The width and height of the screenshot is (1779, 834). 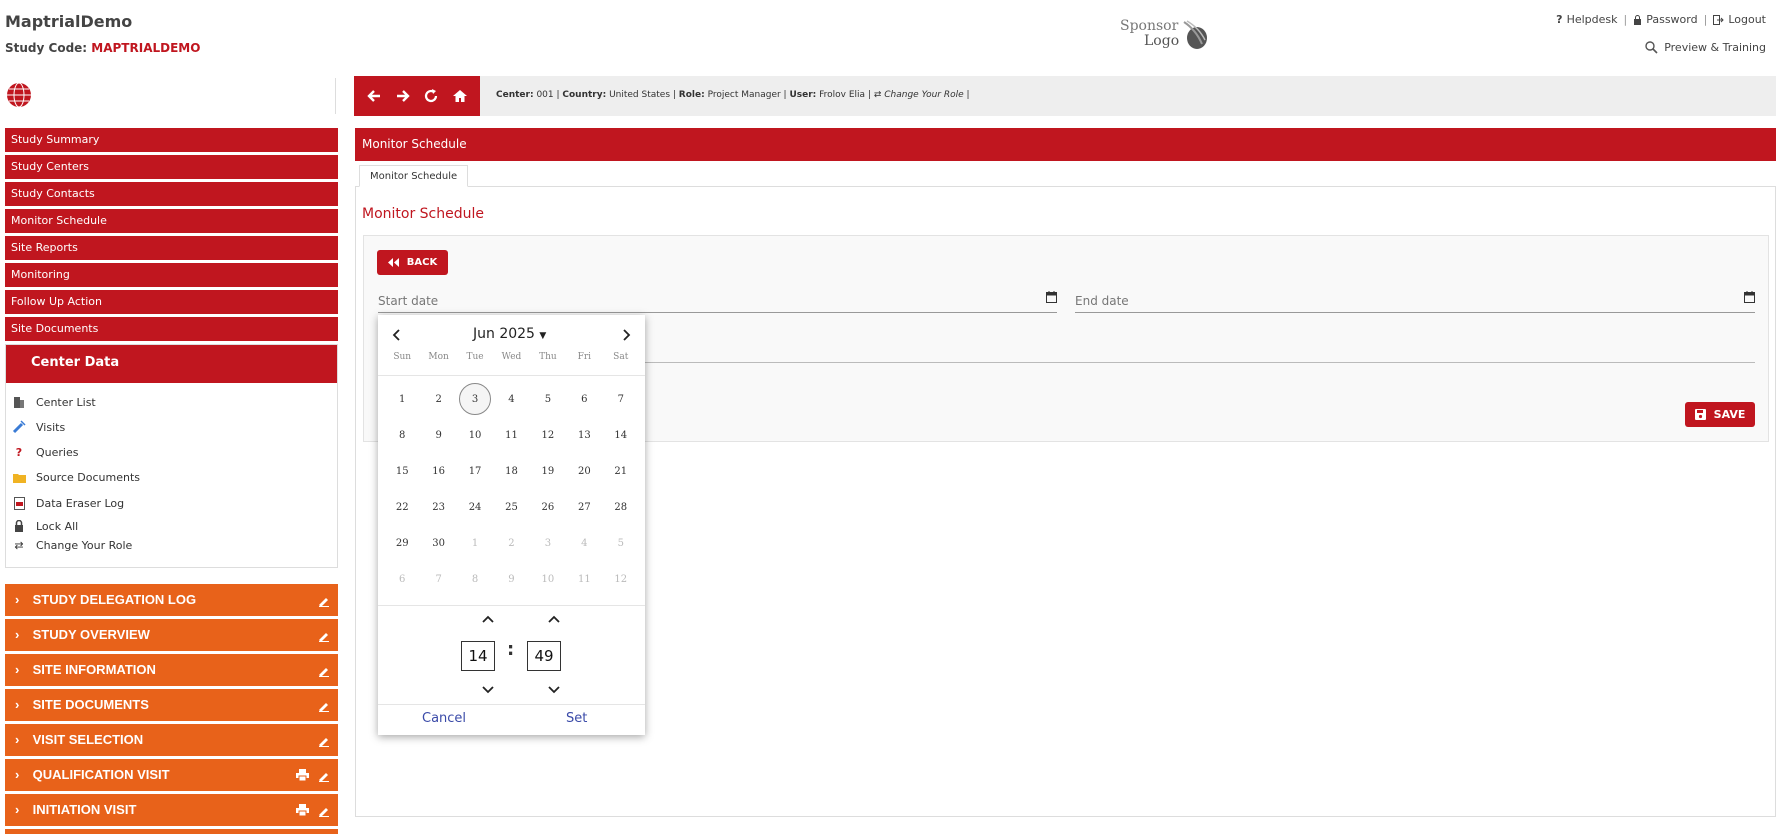 I want to click on sidebar-item-site-documents: Site Documents, so click(x=171, y=329).